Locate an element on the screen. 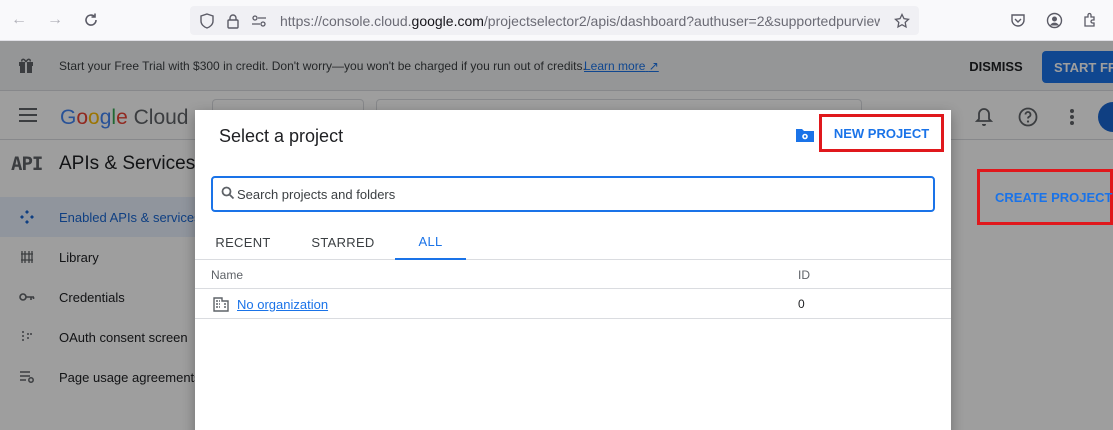 The height and width of the screenshot is (430, 1113). tab-starred: STARRED is located at coordinates (343, 242).